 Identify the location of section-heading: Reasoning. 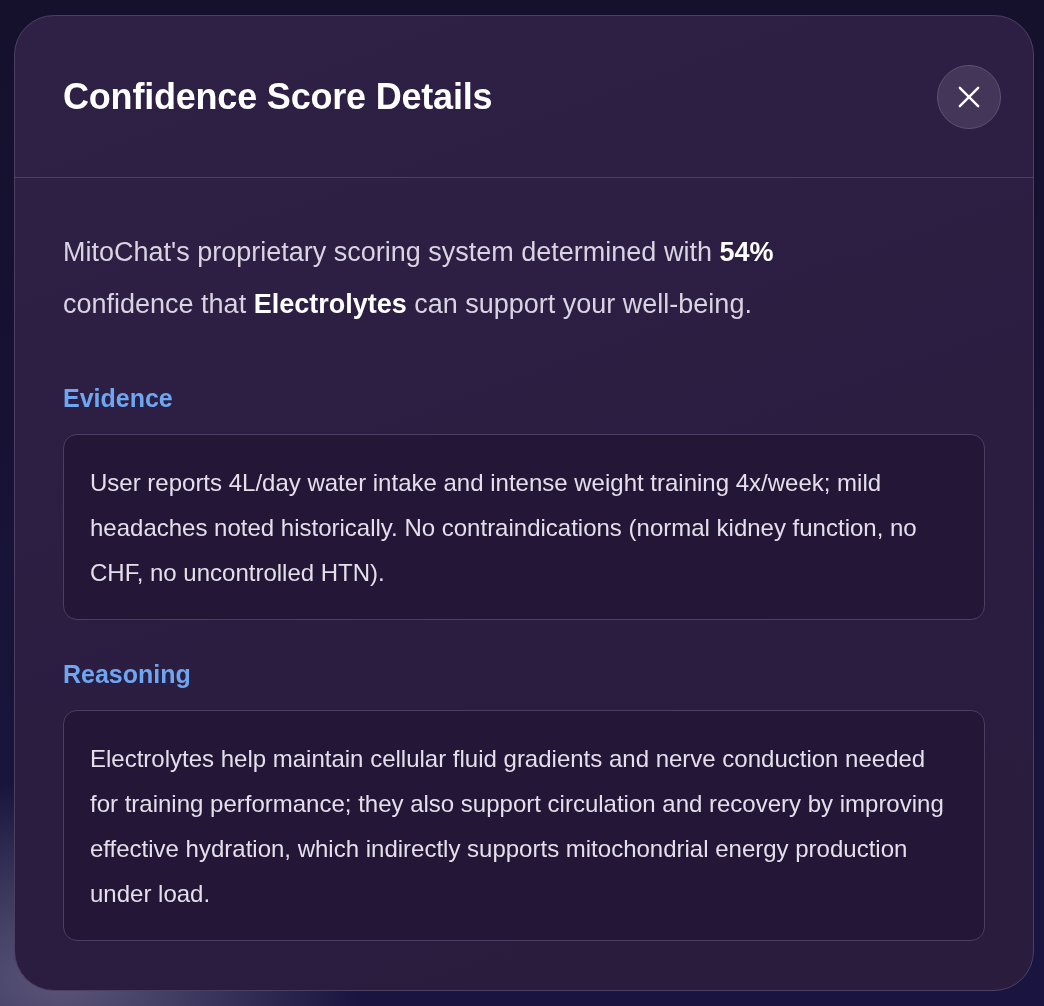
(127, 674).